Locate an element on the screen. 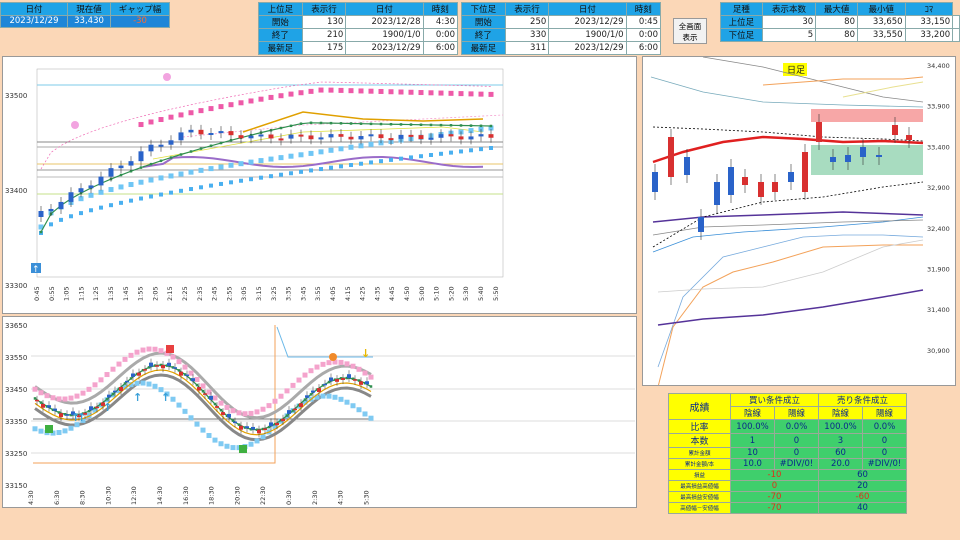  x-axis-label: 1:05 is located at coordinates (67, 293).